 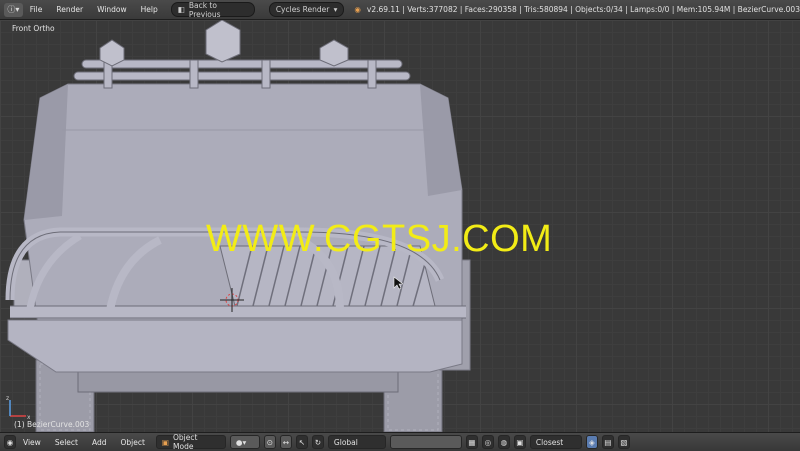 I want to click on menu-help: Help, so click(x=149, y=9).